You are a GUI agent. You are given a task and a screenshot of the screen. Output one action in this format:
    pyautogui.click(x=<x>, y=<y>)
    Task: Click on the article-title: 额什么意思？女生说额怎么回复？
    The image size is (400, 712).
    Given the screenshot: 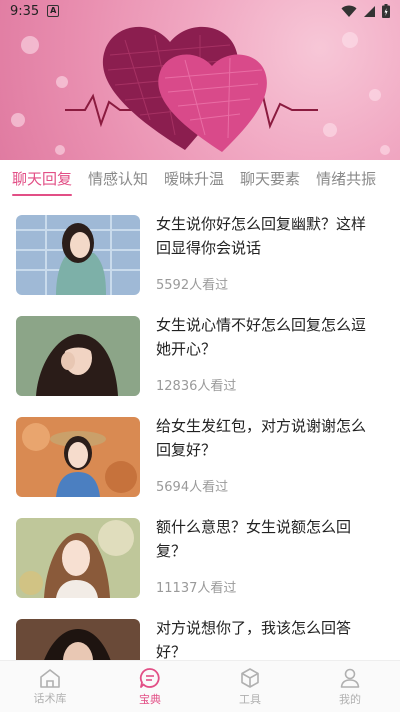 What is the action you would take?
    pyautogui.click(x=254, y=539)
    